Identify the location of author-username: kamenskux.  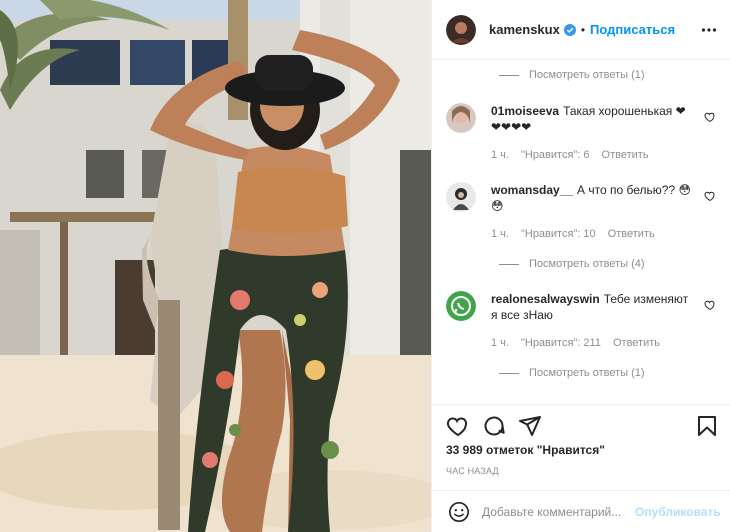
(524, 29).